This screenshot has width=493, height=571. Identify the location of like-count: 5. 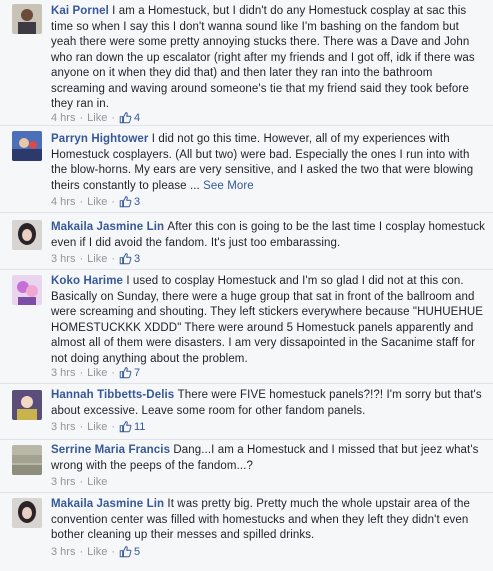
(129, 551).